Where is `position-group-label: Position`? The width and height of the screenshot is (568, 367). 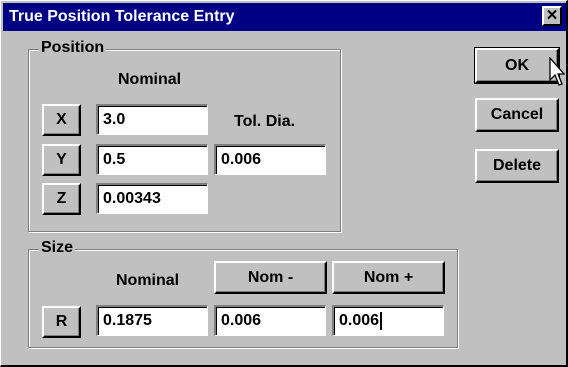 position-group-label: Position is located at coordinates (73, 48).